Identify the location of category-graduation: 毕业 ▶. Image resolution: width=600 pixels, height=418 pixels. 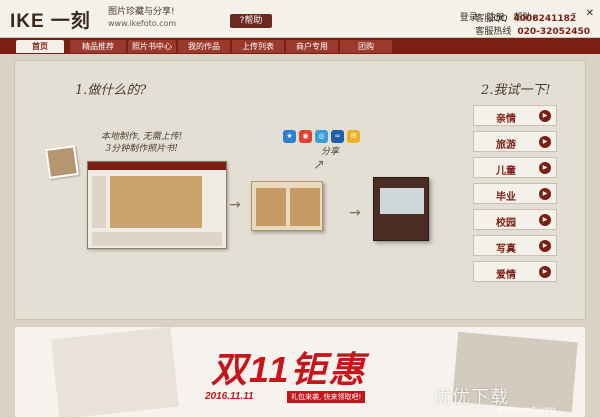
(515, 193).